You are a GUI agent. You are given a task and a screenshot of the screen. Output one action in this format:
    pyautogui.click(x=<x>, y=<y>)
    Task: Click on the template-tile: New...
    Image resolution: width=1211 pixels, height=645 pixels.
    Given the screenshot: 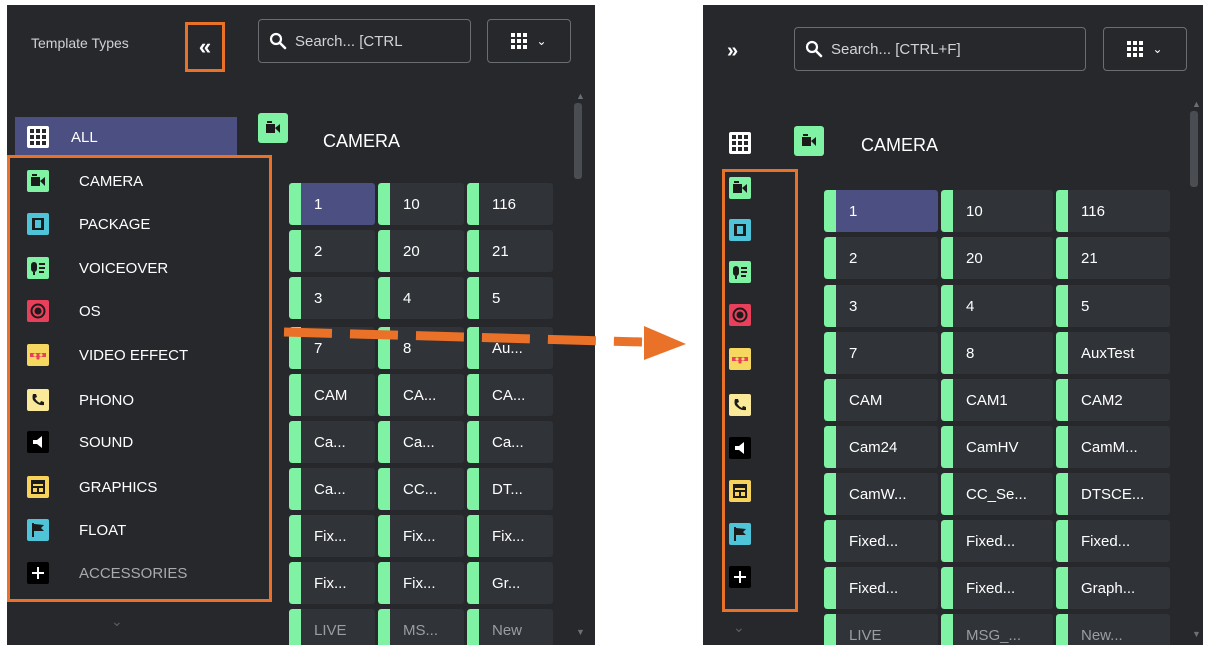 What is the action you would take?
    pyautogui.click(x=1113, y=629)
    